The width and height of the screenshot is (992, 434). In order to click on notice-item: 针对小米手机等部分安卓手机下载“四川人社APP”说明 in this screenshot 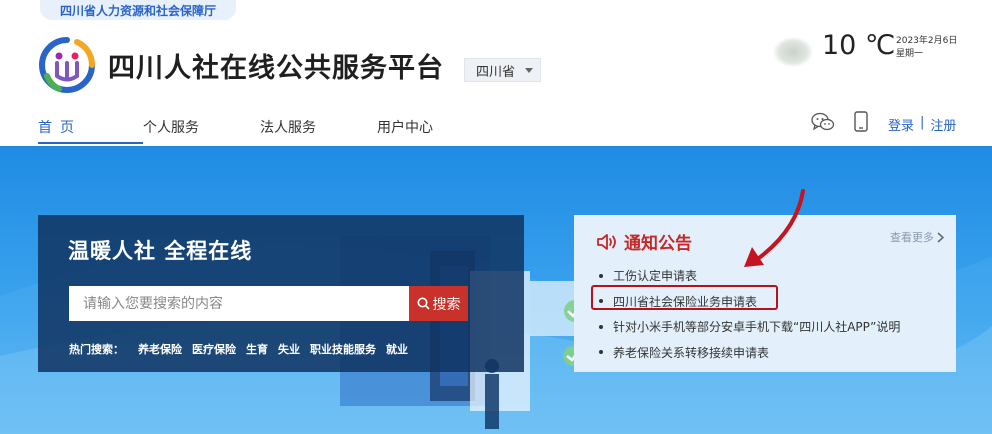, I will do `click(749, 327)`.